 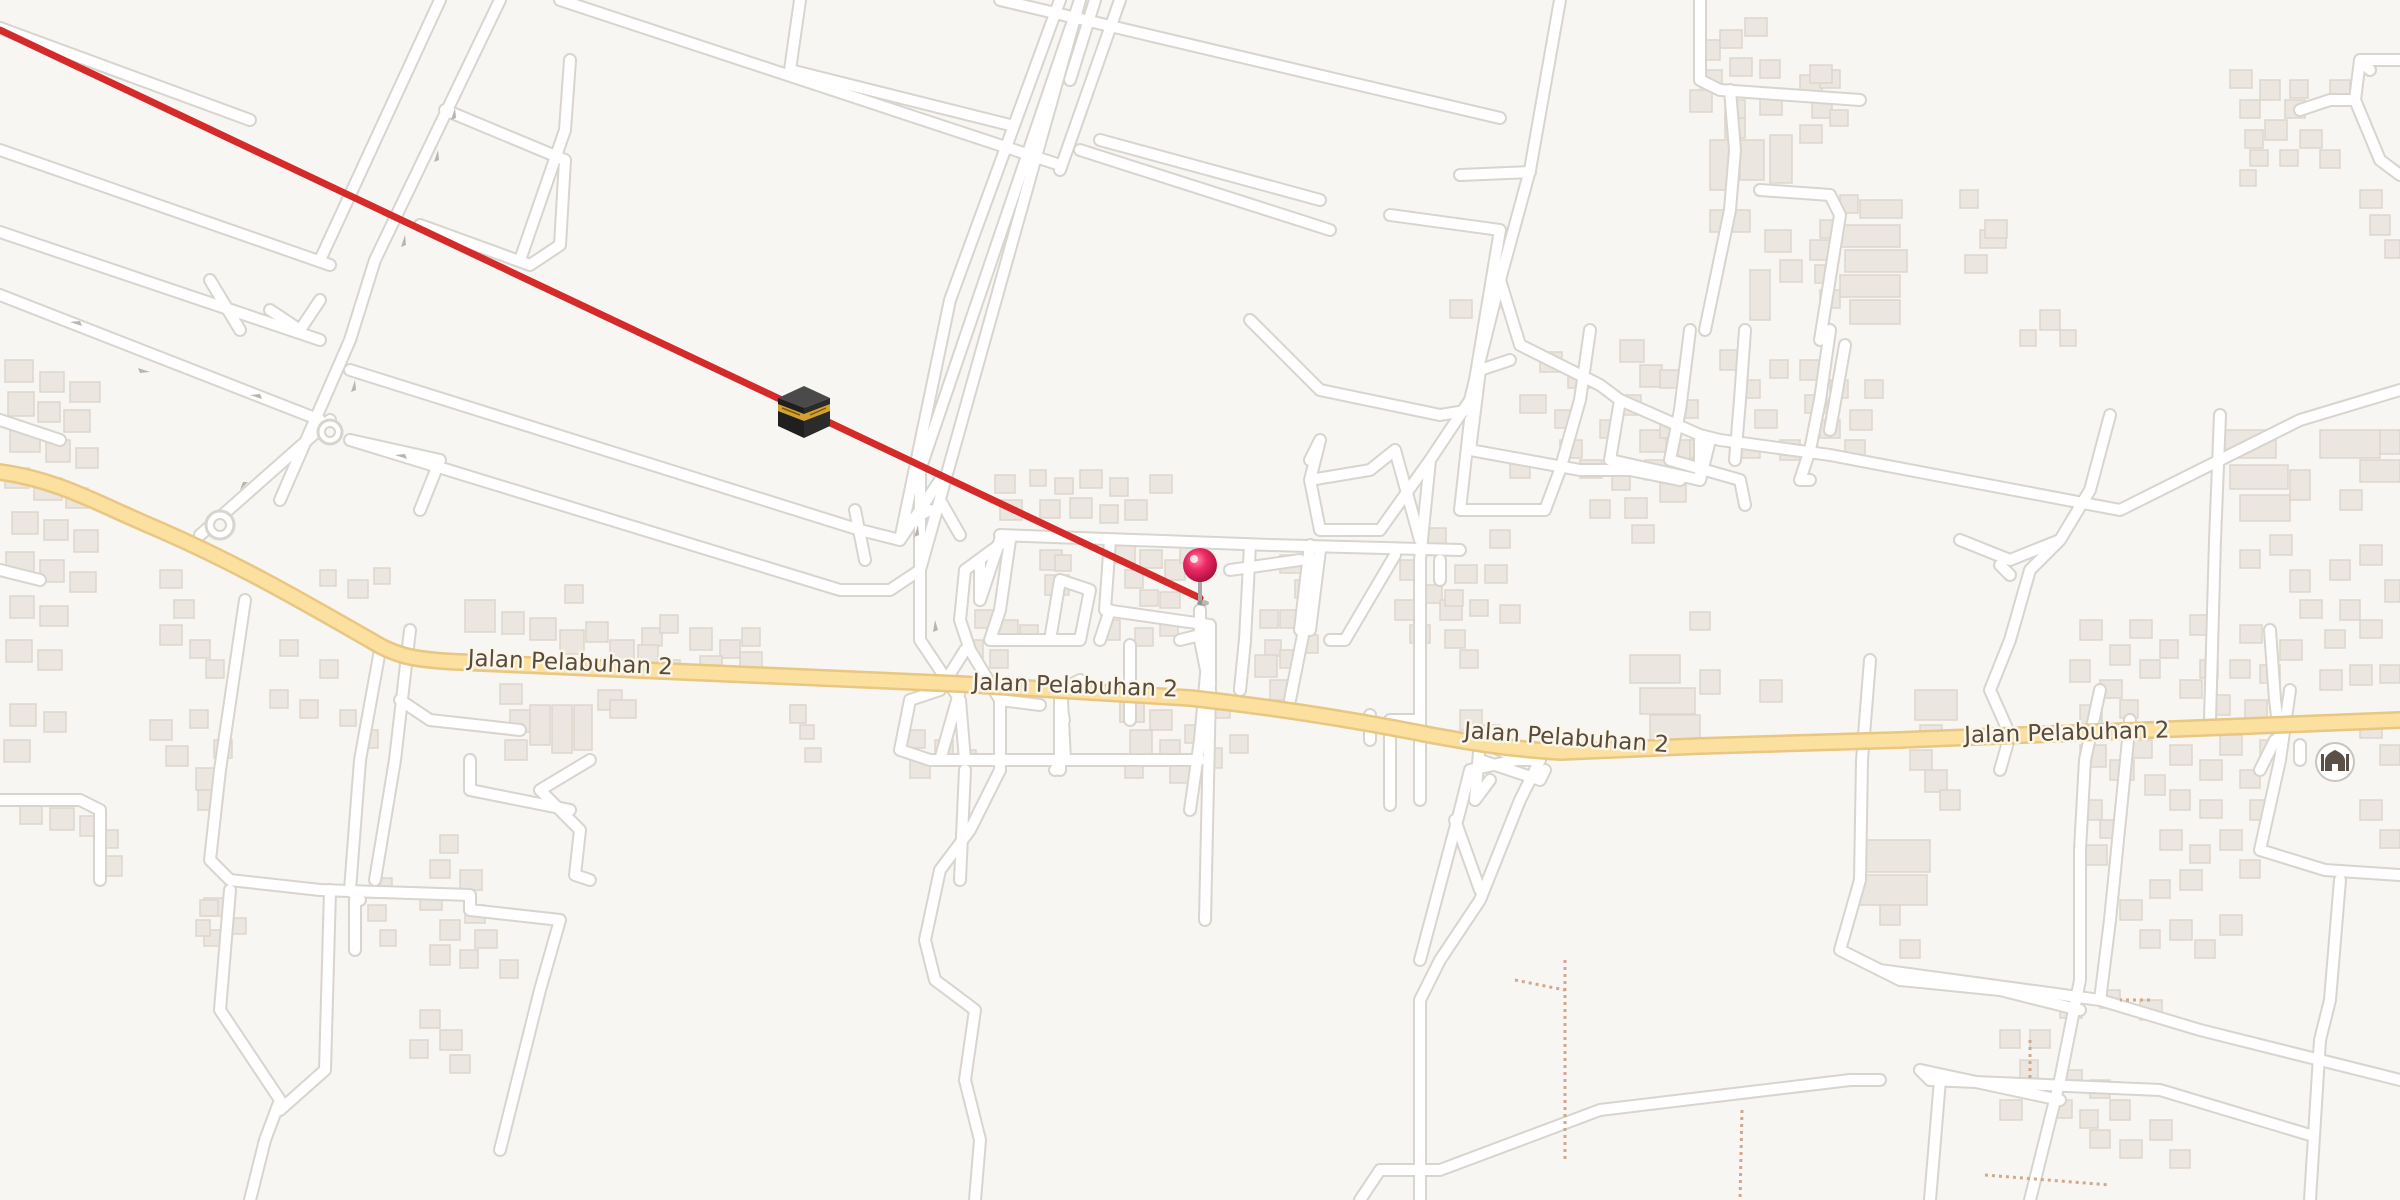 I want to click on mosque-icon, so click(x=2335, y=762).